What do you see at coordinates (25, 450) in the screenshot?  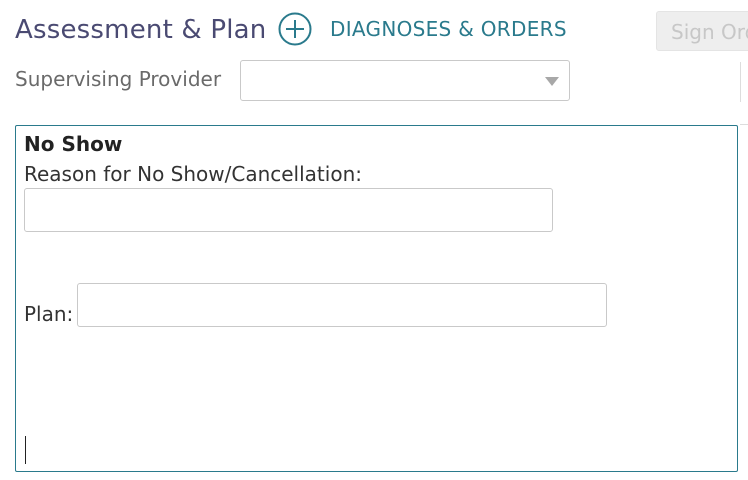 I see `text-cursor` at bounding box center [25, 450].